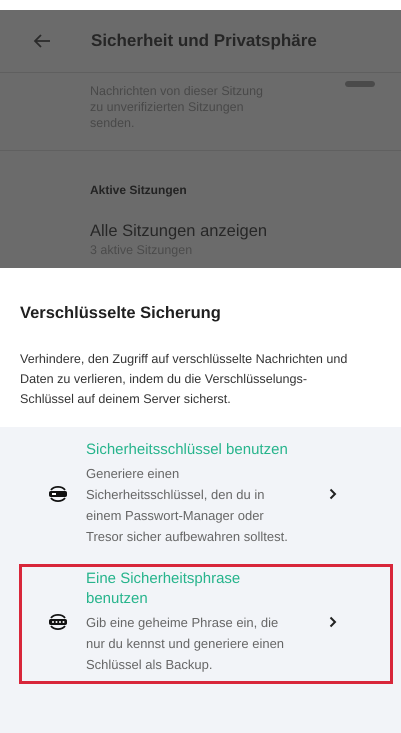 The width and height of the screenshot is (401, 733). Describe the element at coordinates (42, 41) in the screenshot. I see `back-arrow-icon` at that location.